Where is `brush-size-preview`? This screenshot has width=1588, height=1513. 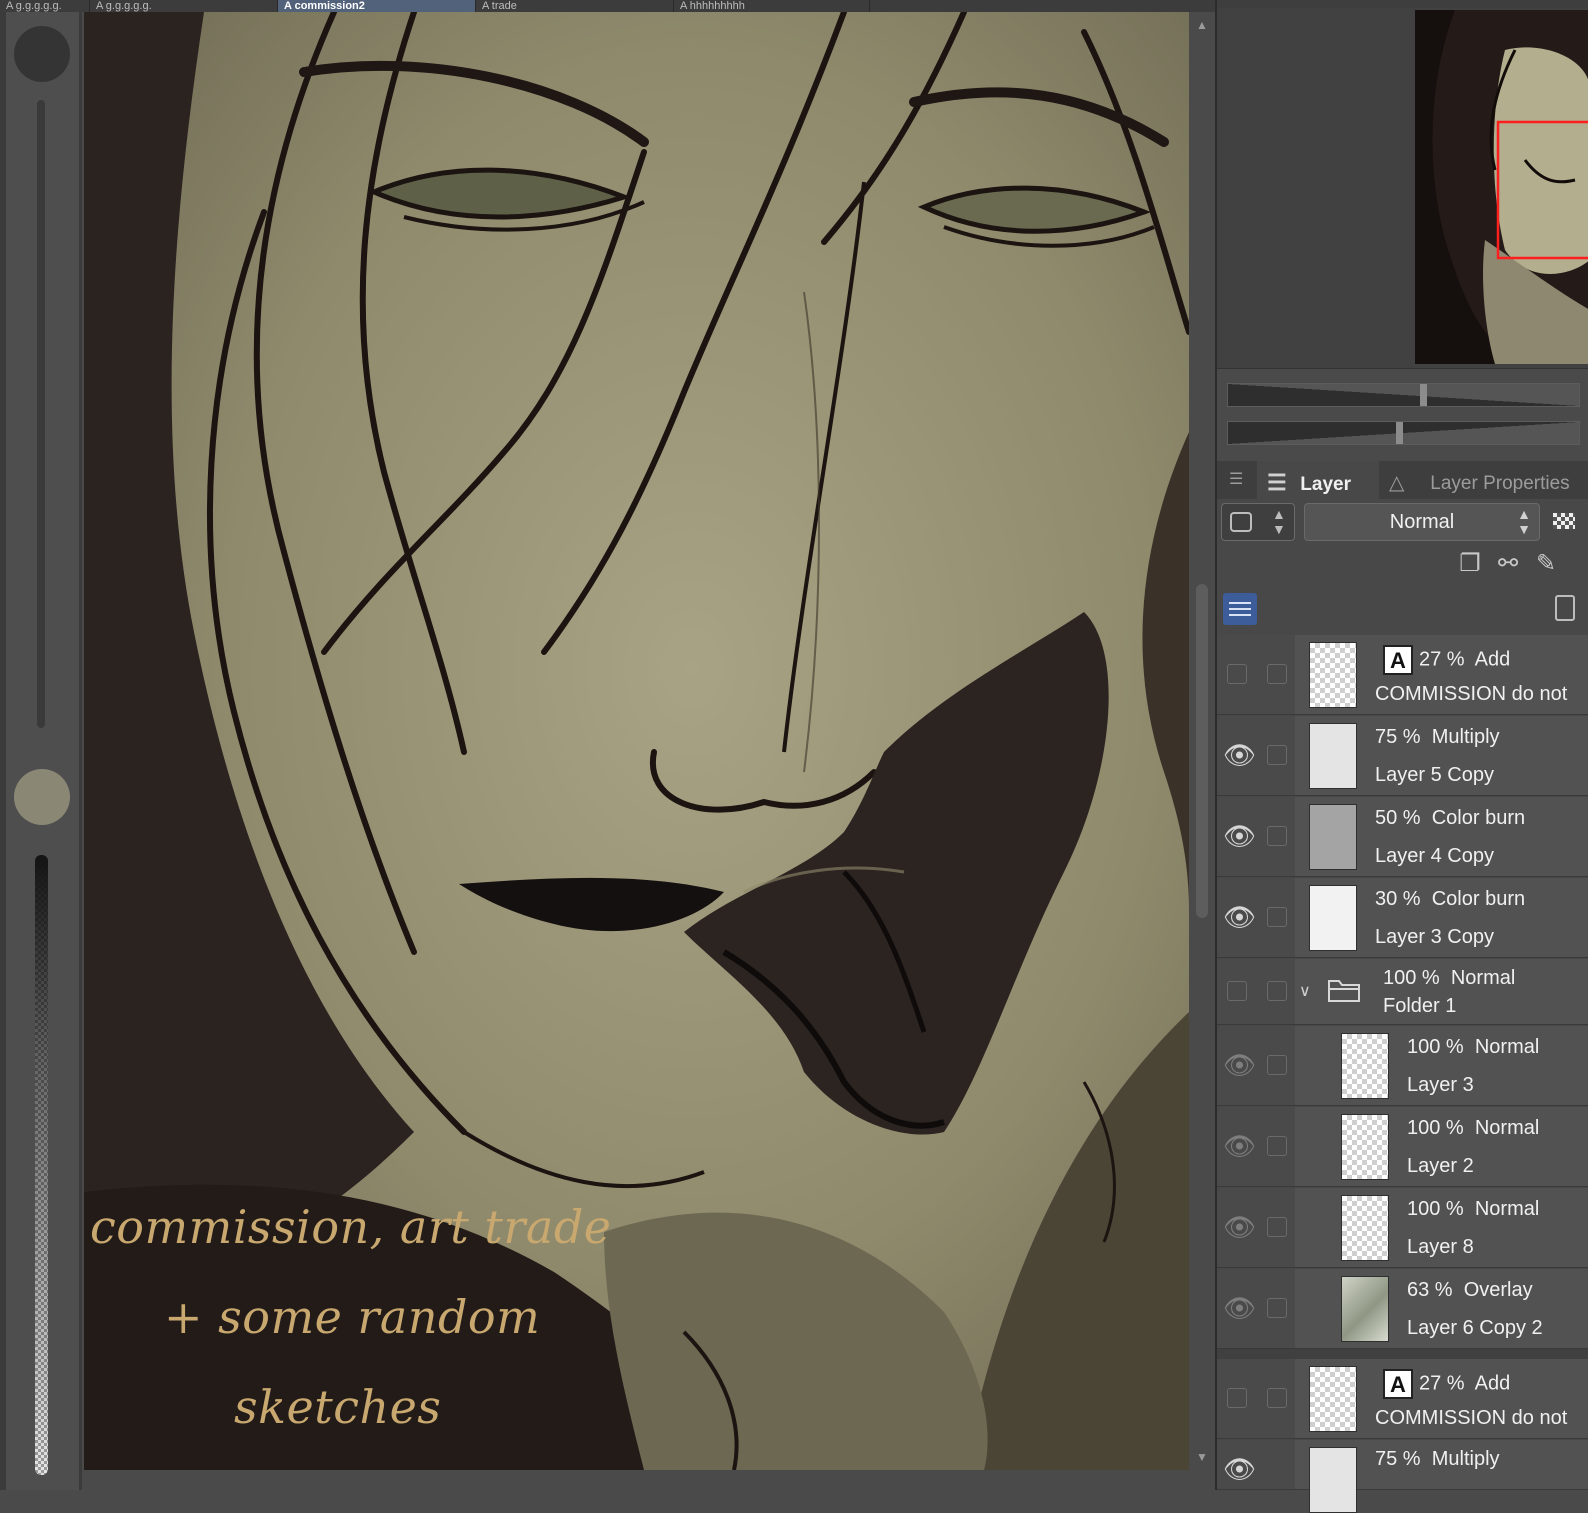
brush-size-preview is located at coordinates (42, 54).